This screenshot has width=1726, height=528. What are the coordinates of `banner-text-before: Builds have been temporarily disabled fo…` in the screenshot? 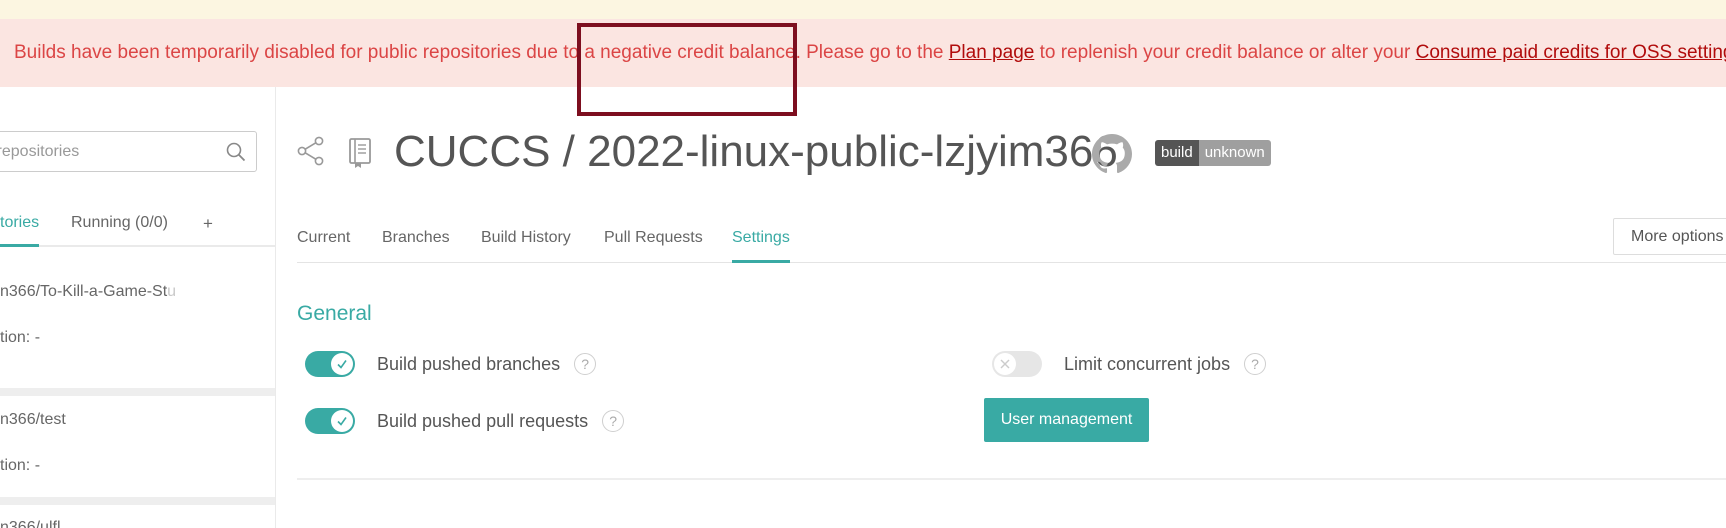 It's located at (481, 52).